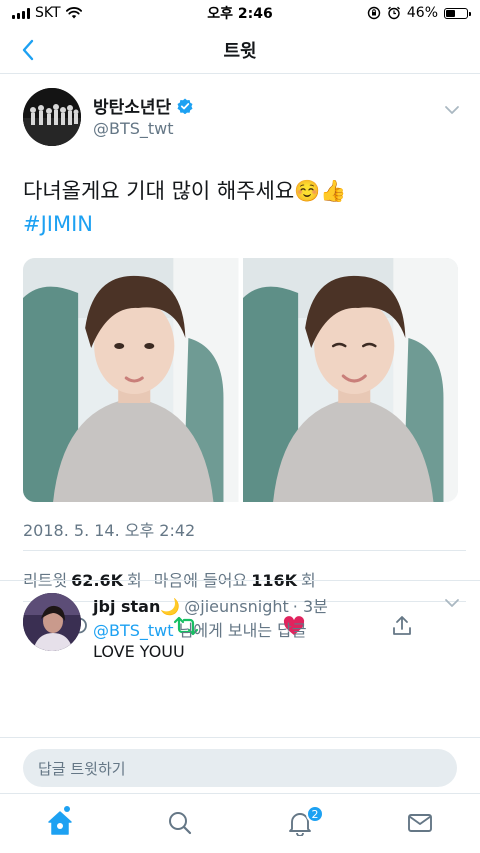 The image size is (480, 853). I want to click on tab-search, so click(180, 823).